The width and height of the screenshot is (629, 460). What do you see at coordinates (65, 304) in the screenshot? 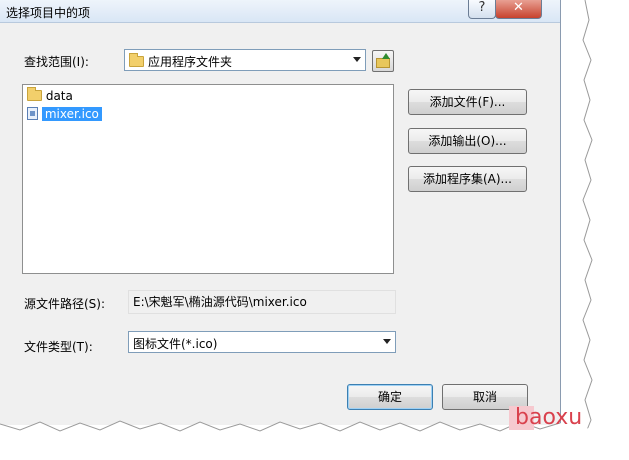
I see `source-path-label: 源文件路径(S):` at bounding box center [65, 304].